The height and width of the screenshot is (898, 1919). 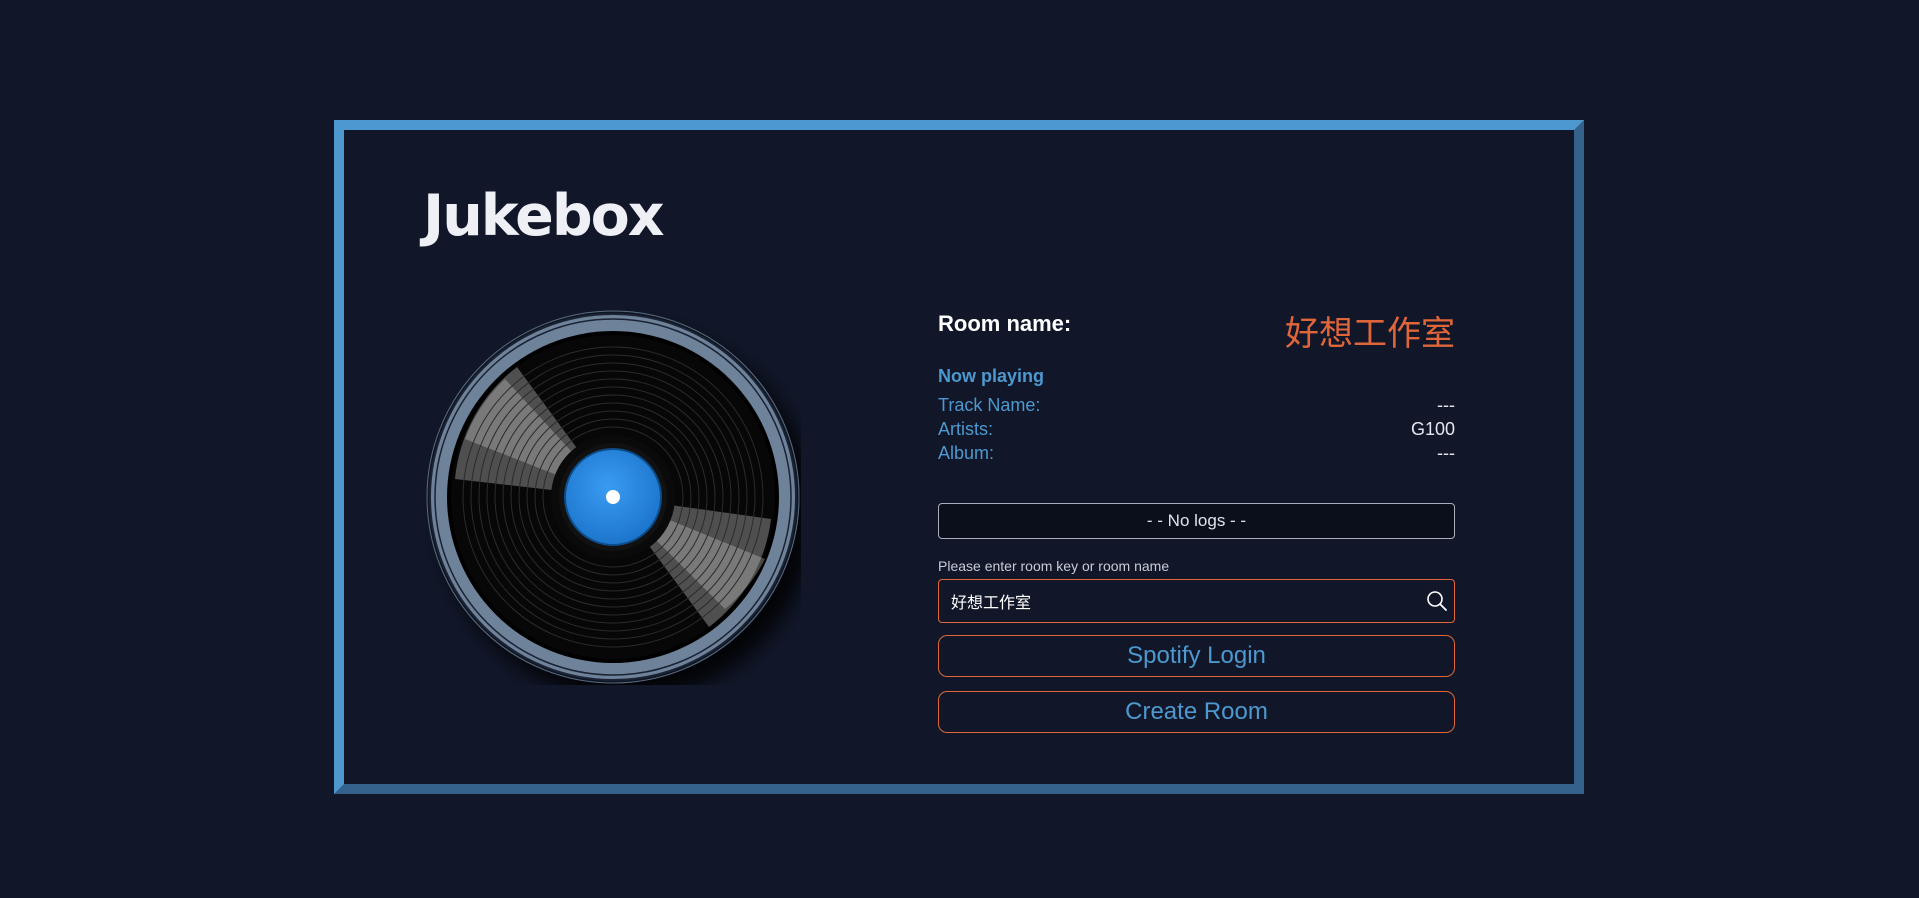 I want to click on track-name-row: Track Name: ---, so click(x=1196, y=405).